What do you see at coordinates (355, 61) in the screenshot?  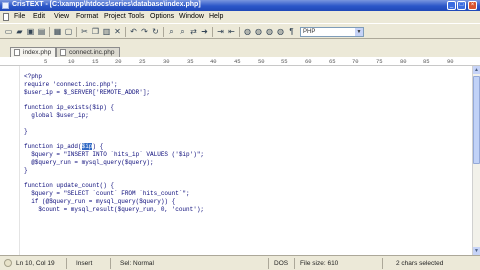 I see `ruler-mark: 70` at bounding box center [355, 61].